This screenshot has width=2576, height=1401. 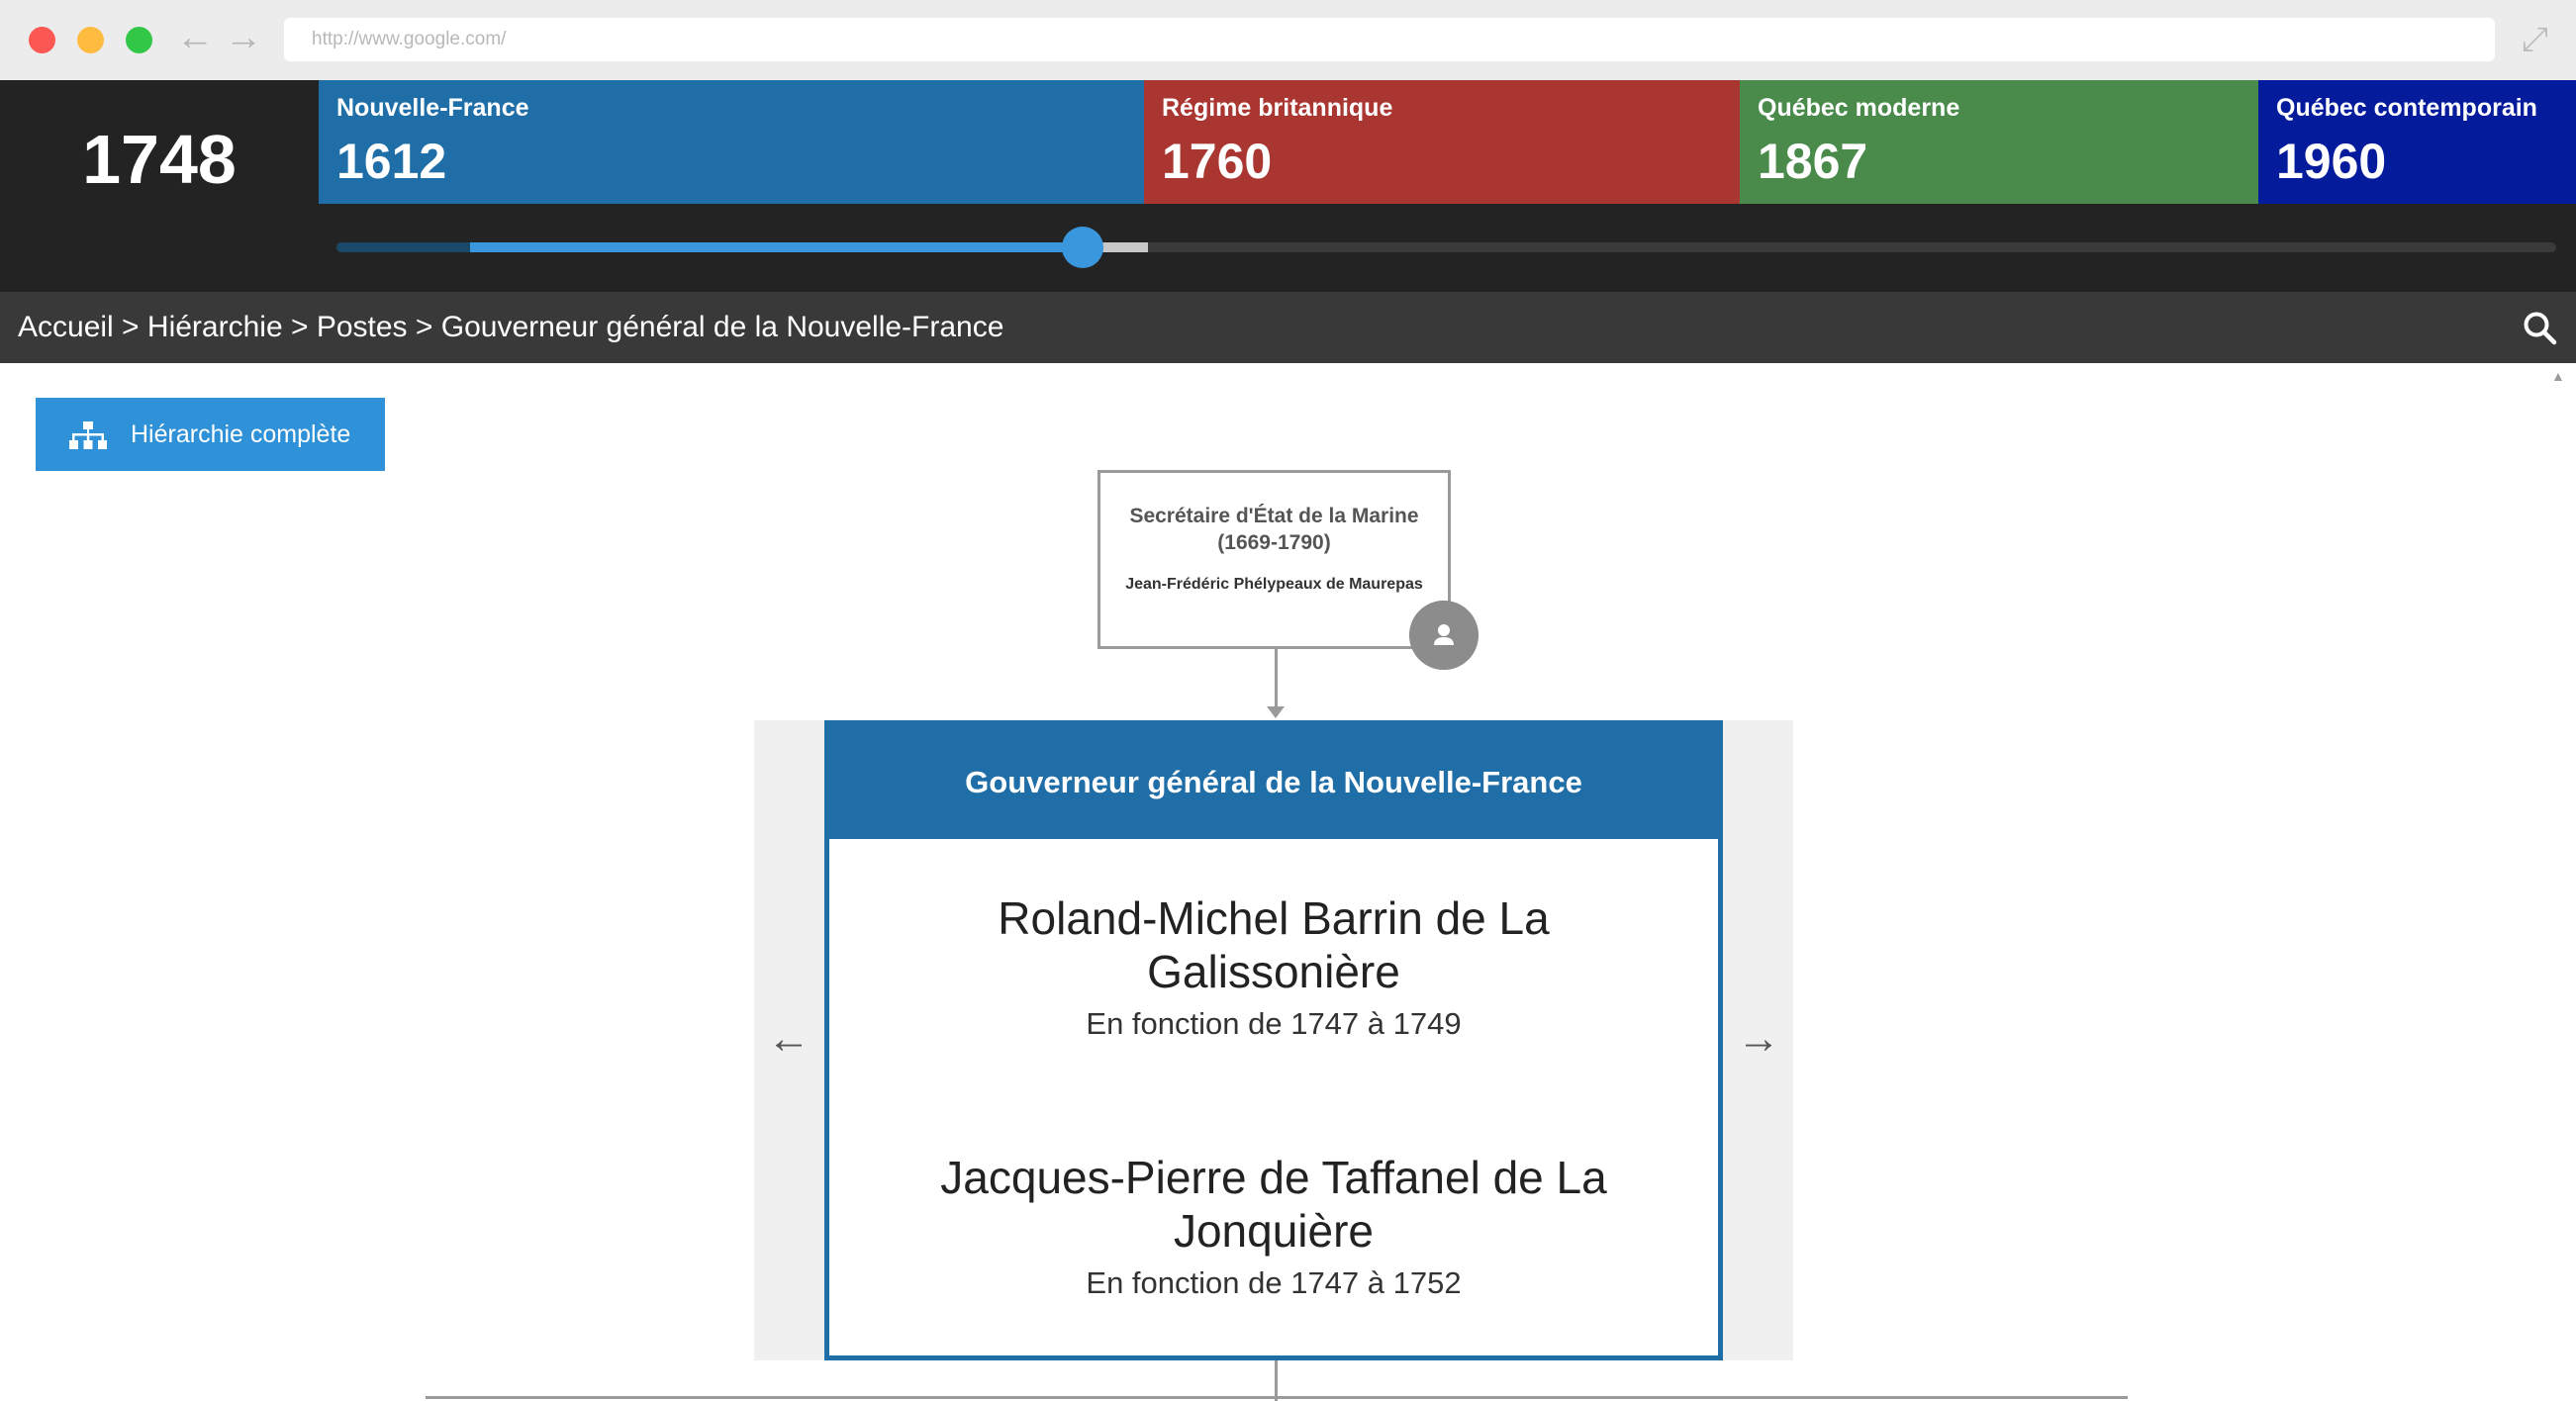 What do you see at coordinates (362, 327) in the screenshot?
I see `breadcrumb-posts: Postes` at bounding box center [362, 327].